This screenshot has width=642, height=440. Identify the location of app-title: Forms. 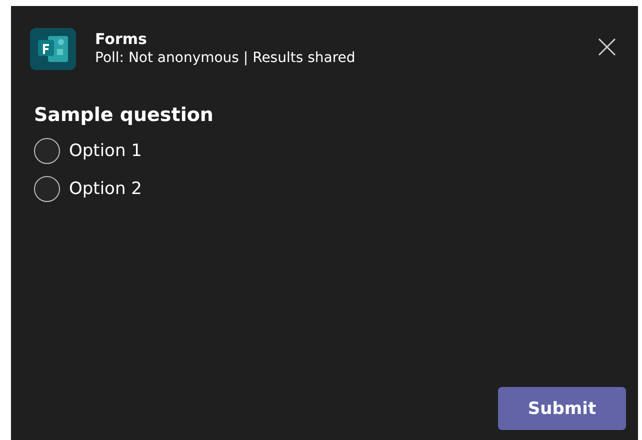
(121, 39).